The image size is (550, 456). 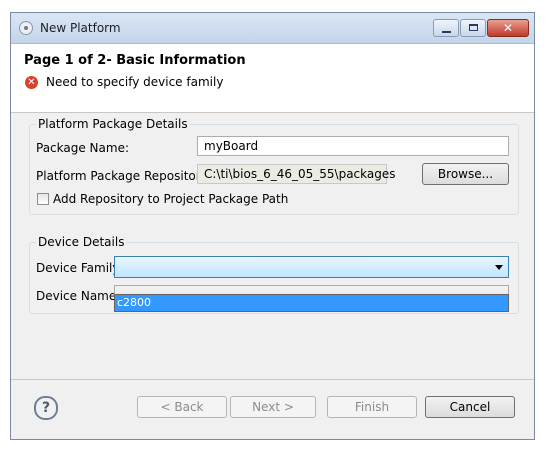 I want to click on chevron-down-icon, so click(x=499, y=267).